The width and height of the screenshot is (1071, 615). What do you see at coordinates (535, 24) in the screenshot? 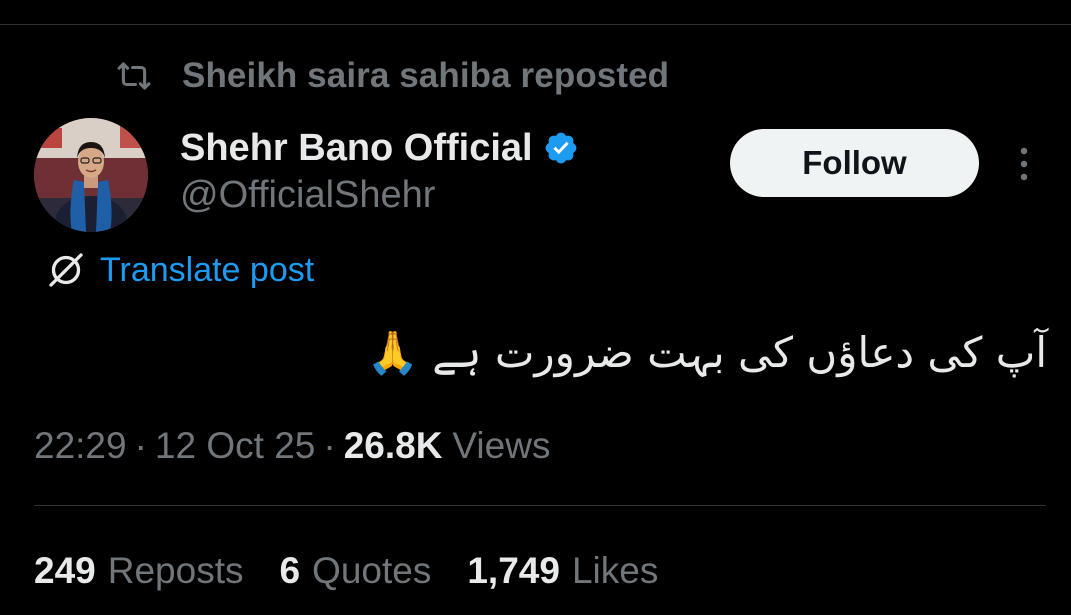
I see `top-divider` at bounding box center [535, 24].